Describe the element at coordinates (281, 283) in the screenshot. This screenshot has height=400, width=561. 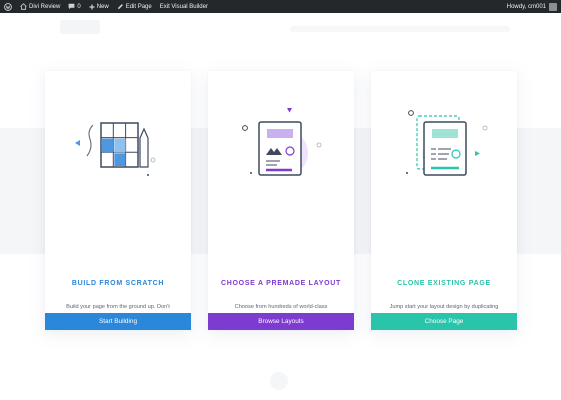
I see `card-title: CHOOSE A PREMADE LAYOUT` at that location.